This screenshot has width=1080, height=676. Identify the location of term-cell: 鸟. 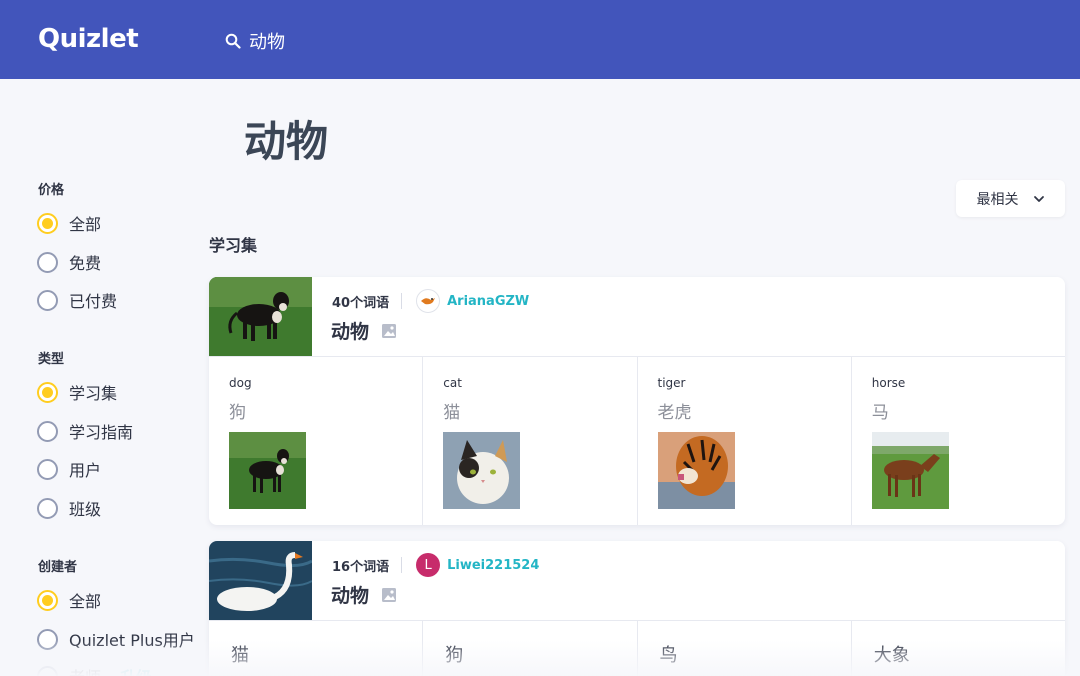
(745, 648).